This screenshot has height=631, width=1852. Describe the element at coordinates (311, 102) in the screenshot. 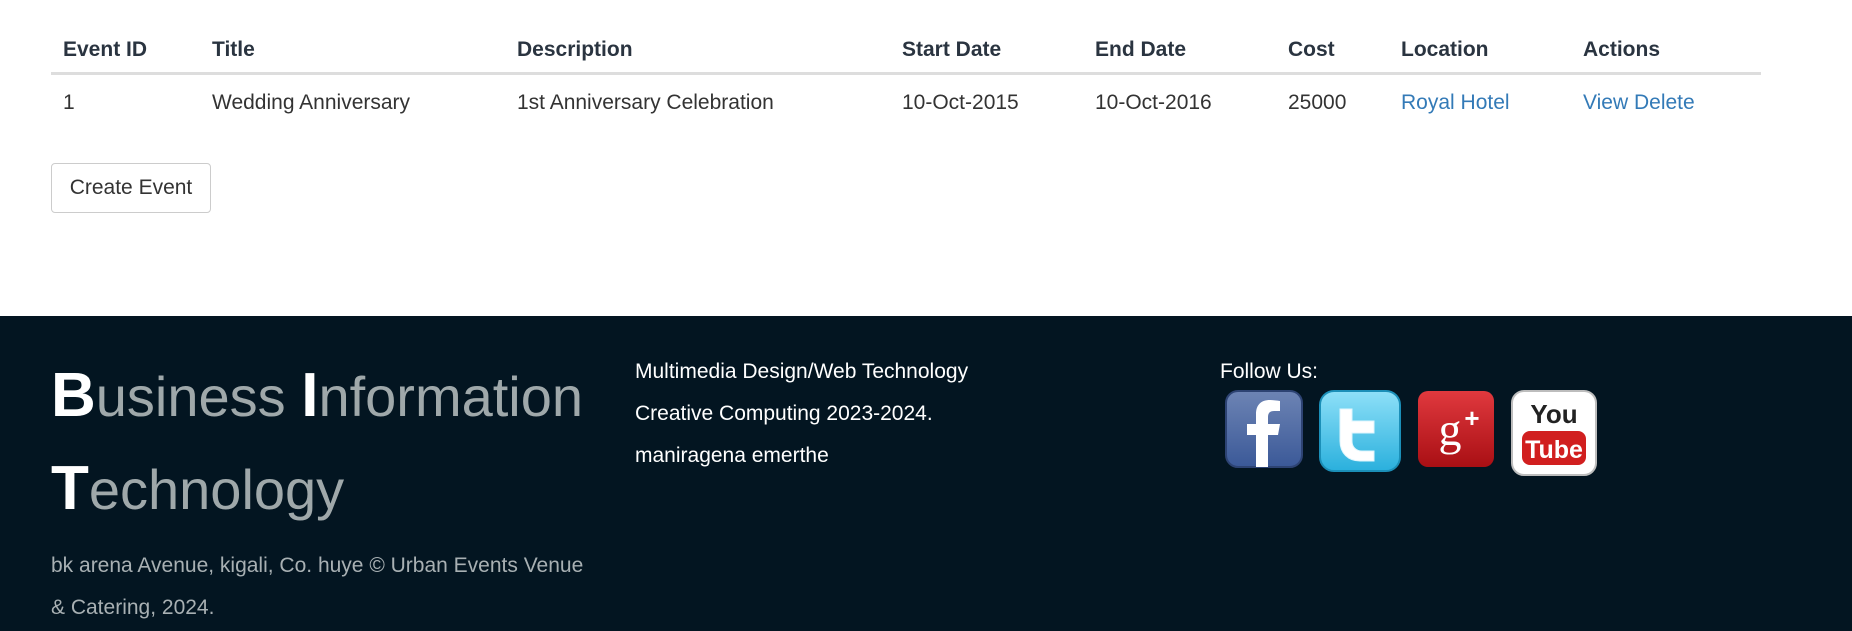

I see `cell-title: Wedding Anniversary` at that location.